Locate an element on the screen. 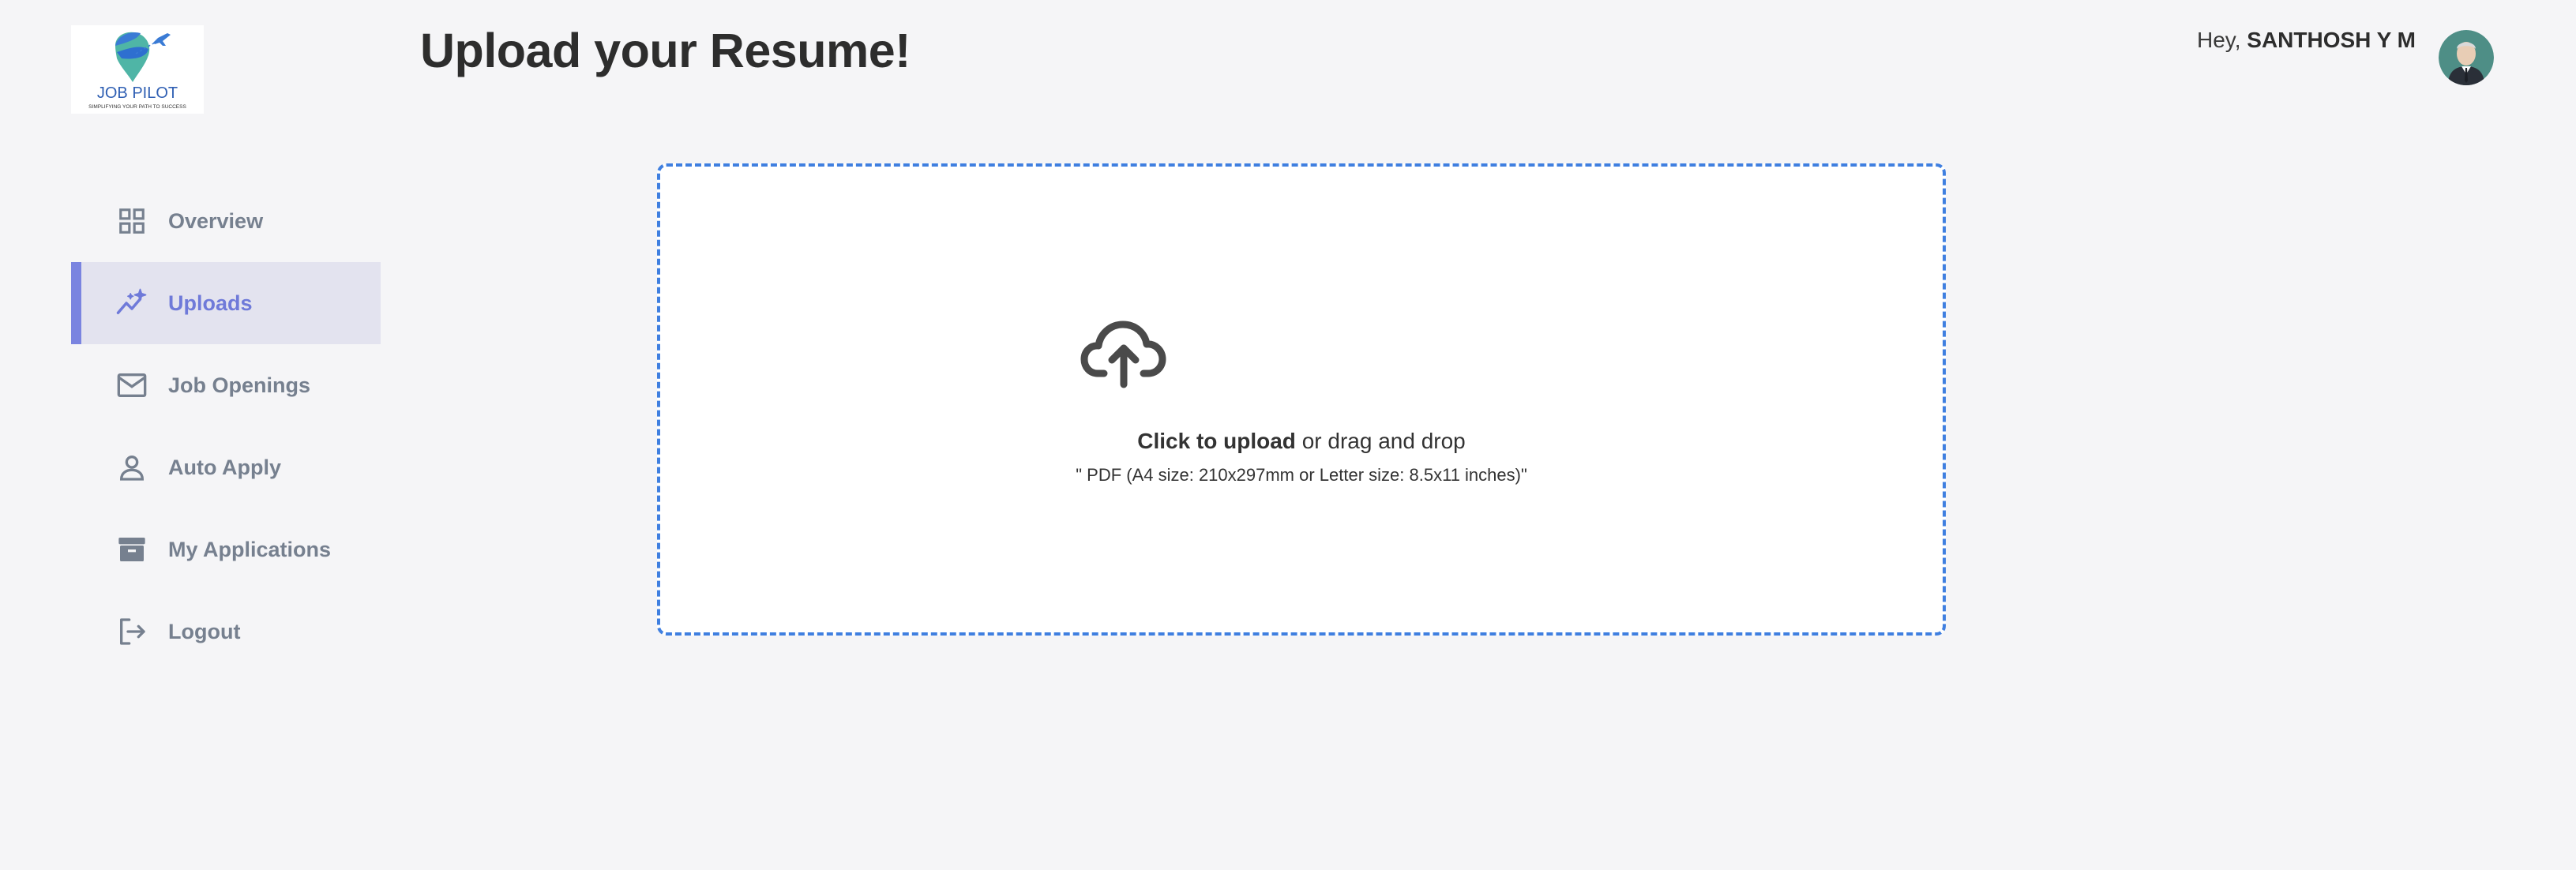 The height and width of the screenshot is (870, 2576). archive-icon is located at coordinates (131, 549).